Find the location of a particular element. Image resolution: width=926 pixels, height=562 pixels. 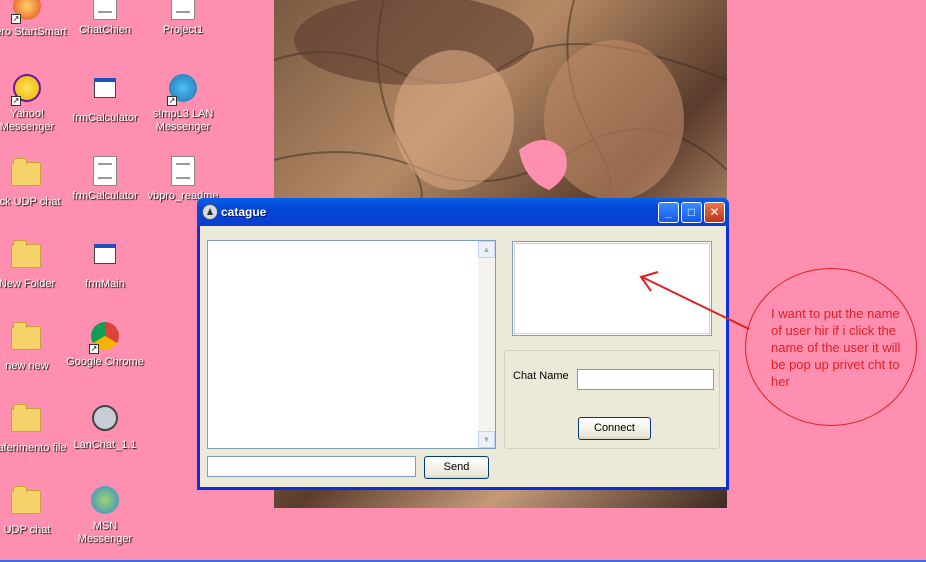

send-button: Send is located at coordinates (456, 467).